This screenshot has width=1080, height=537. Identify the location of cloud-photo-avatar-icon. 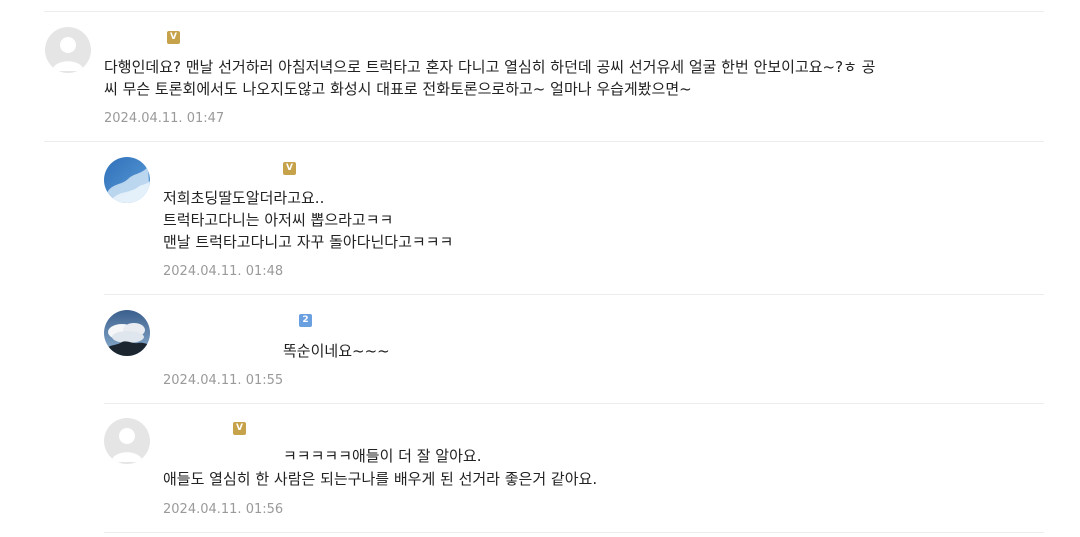
(127, 333).